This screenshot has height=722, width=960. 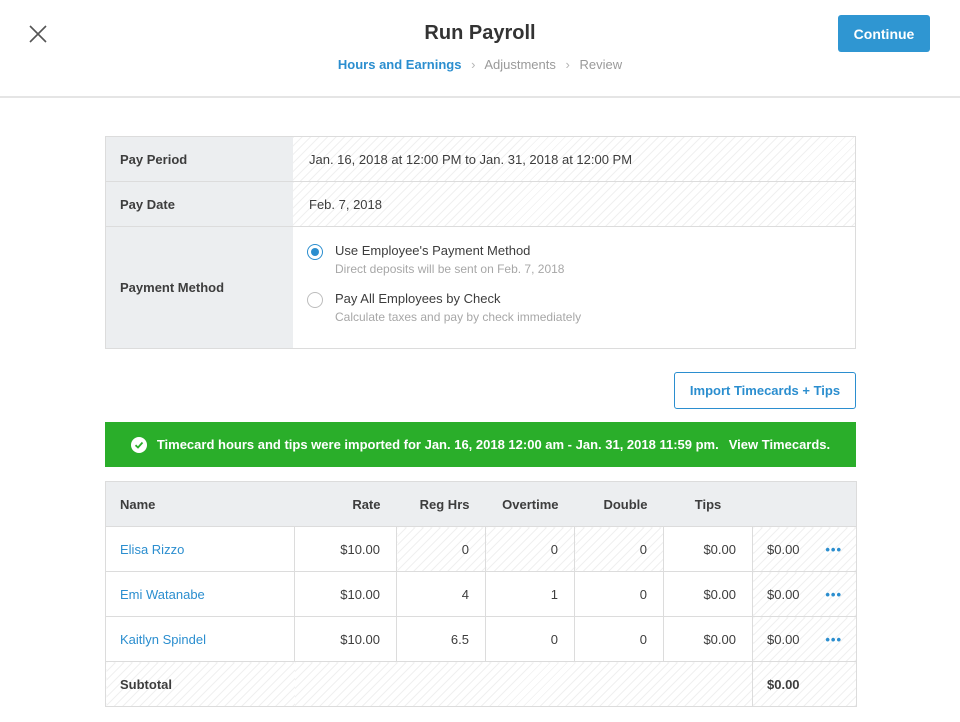 I want to click on import-timecards-button: Import Timecards + Tips, so click(x=765, y=390).